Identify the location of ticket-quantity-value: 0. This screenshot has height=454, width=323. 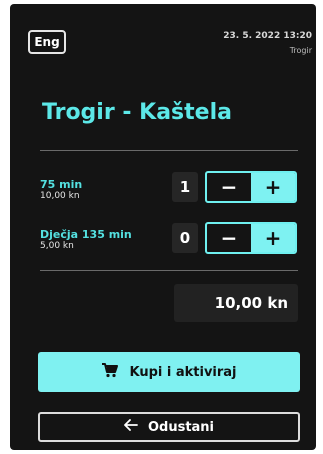
(185, 238).